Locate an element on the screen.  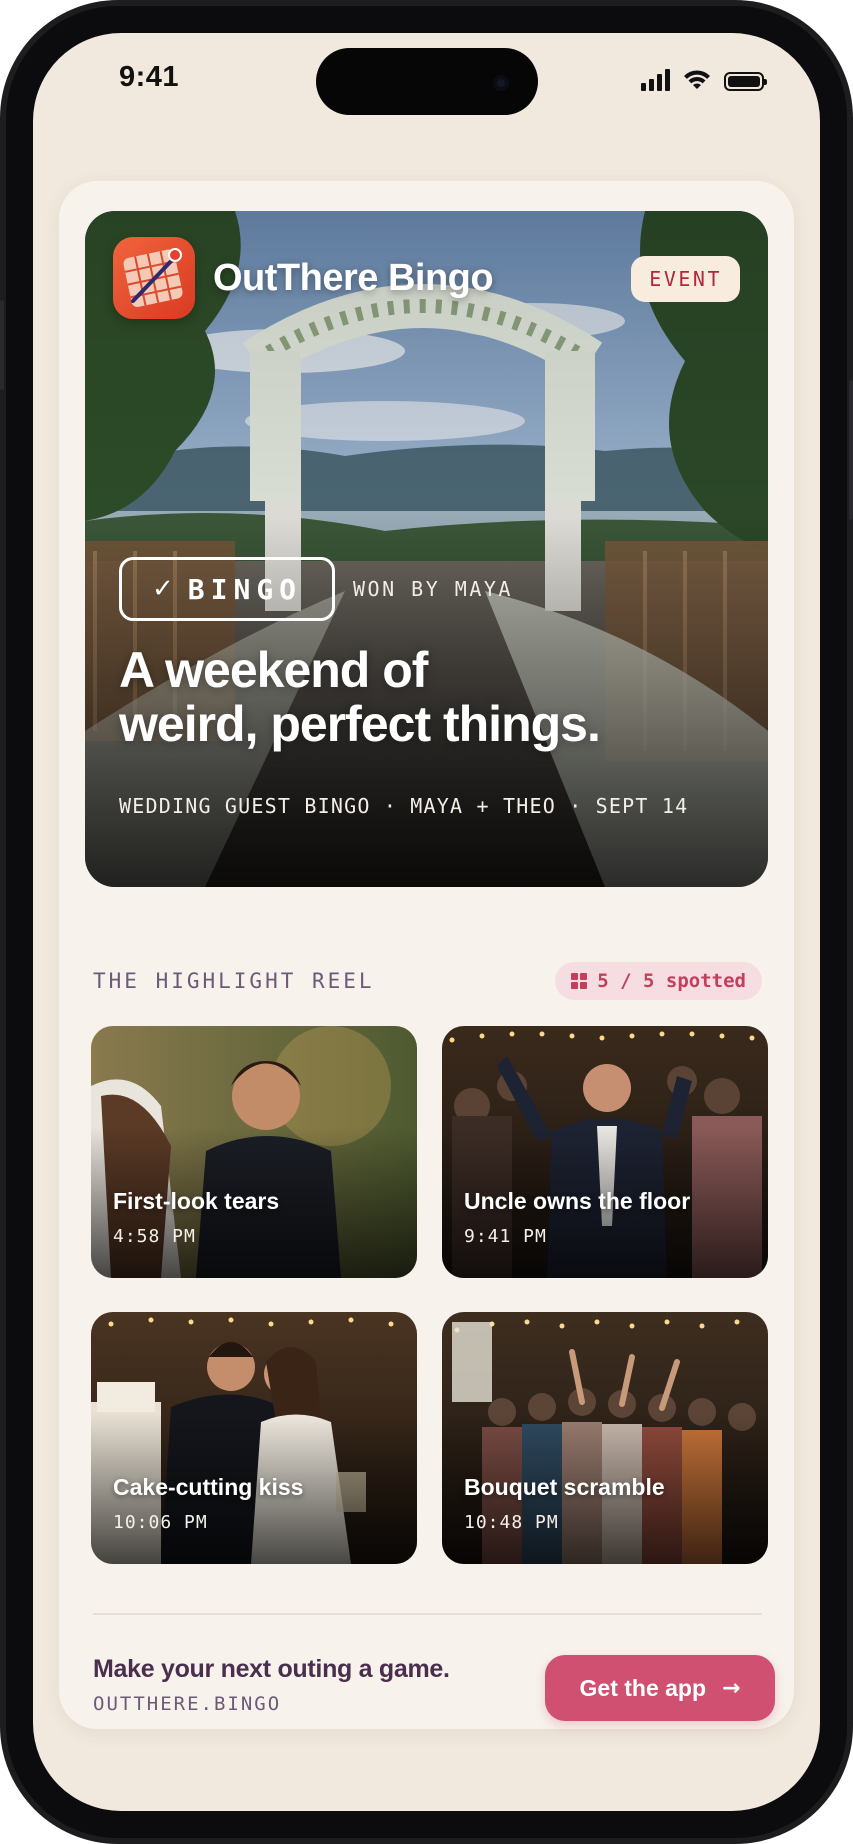
get-the-app-label: Get the app is located at coordinates (643, 1687).